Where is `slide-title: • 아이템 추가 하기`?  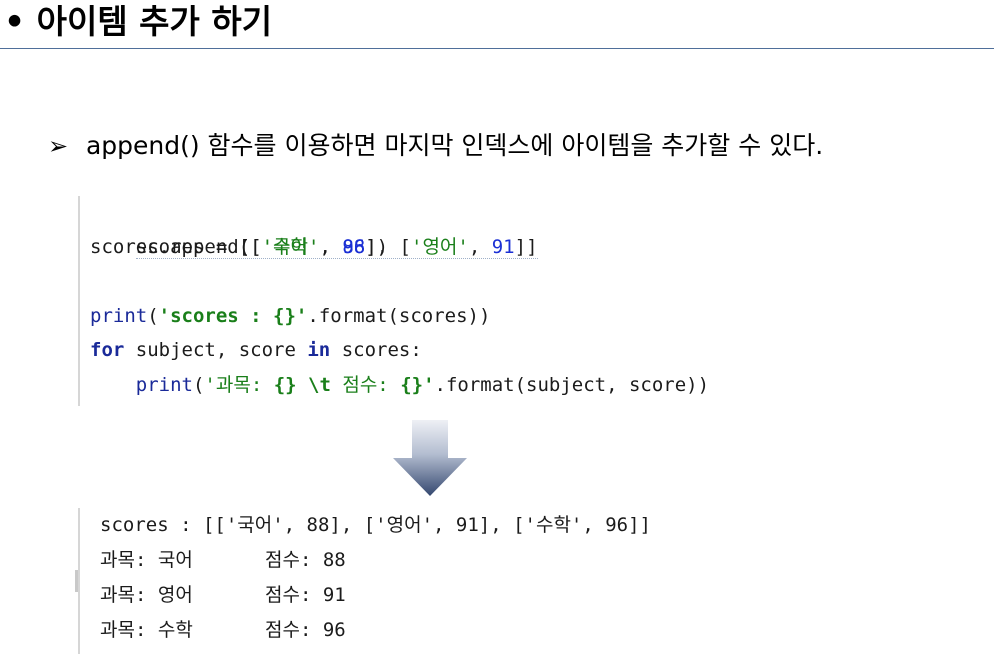 slide-title: • 아이템 추가 하기 is located at coordinates (138, 22).